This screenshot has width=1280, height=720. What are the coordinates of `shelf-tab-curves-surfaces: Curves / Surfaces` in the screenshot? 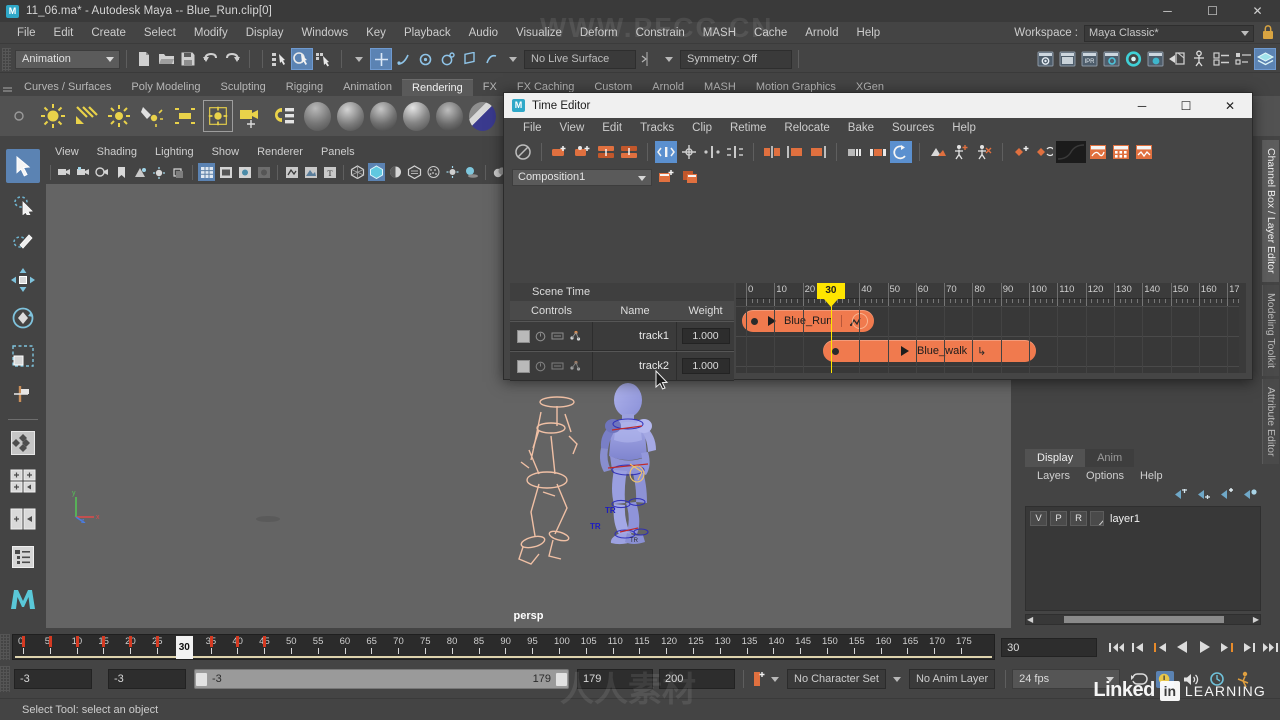 It's located at (67, 87).